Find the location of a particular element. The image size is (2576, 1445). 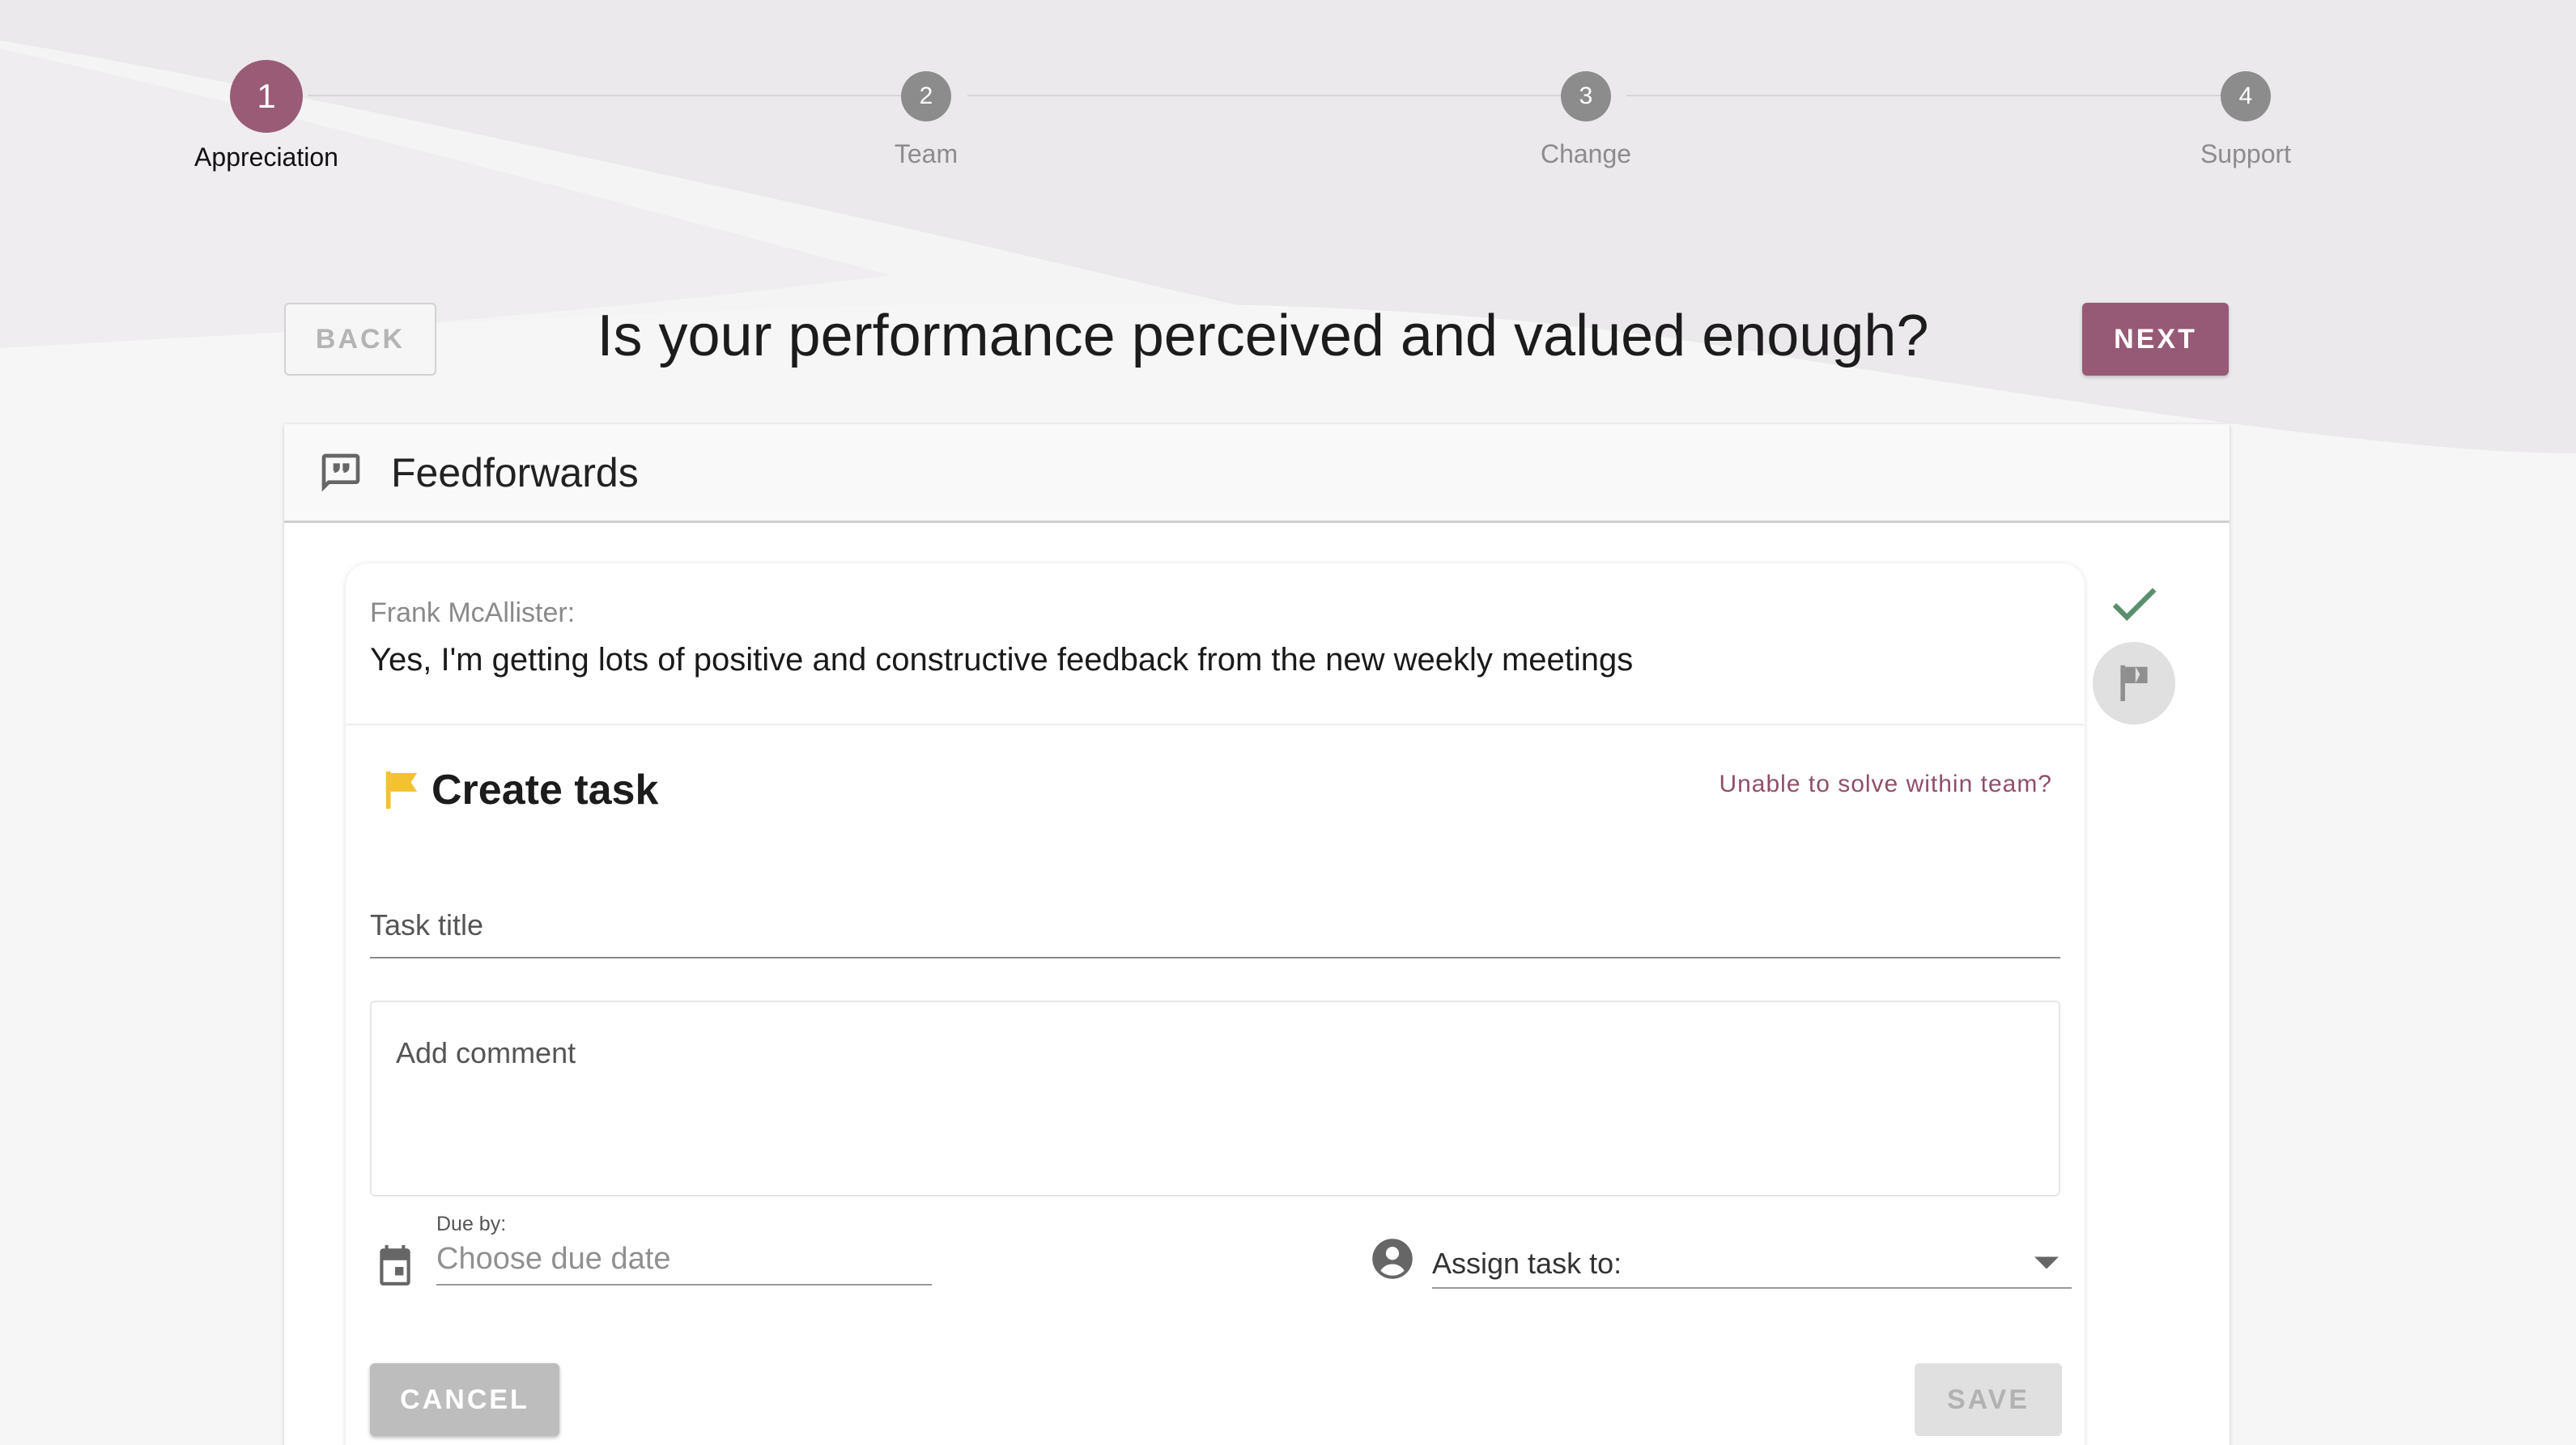

account-circle-icon is located at coordinates (1393, 1259).